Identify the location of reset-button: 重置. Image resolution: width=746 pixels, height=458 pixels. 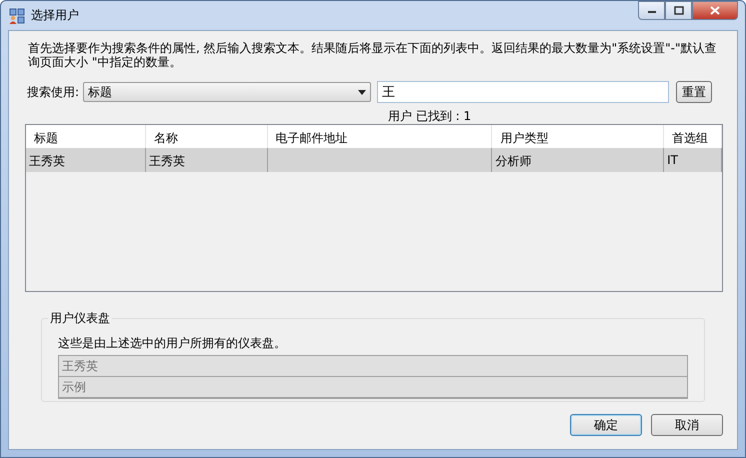
(694, 92).